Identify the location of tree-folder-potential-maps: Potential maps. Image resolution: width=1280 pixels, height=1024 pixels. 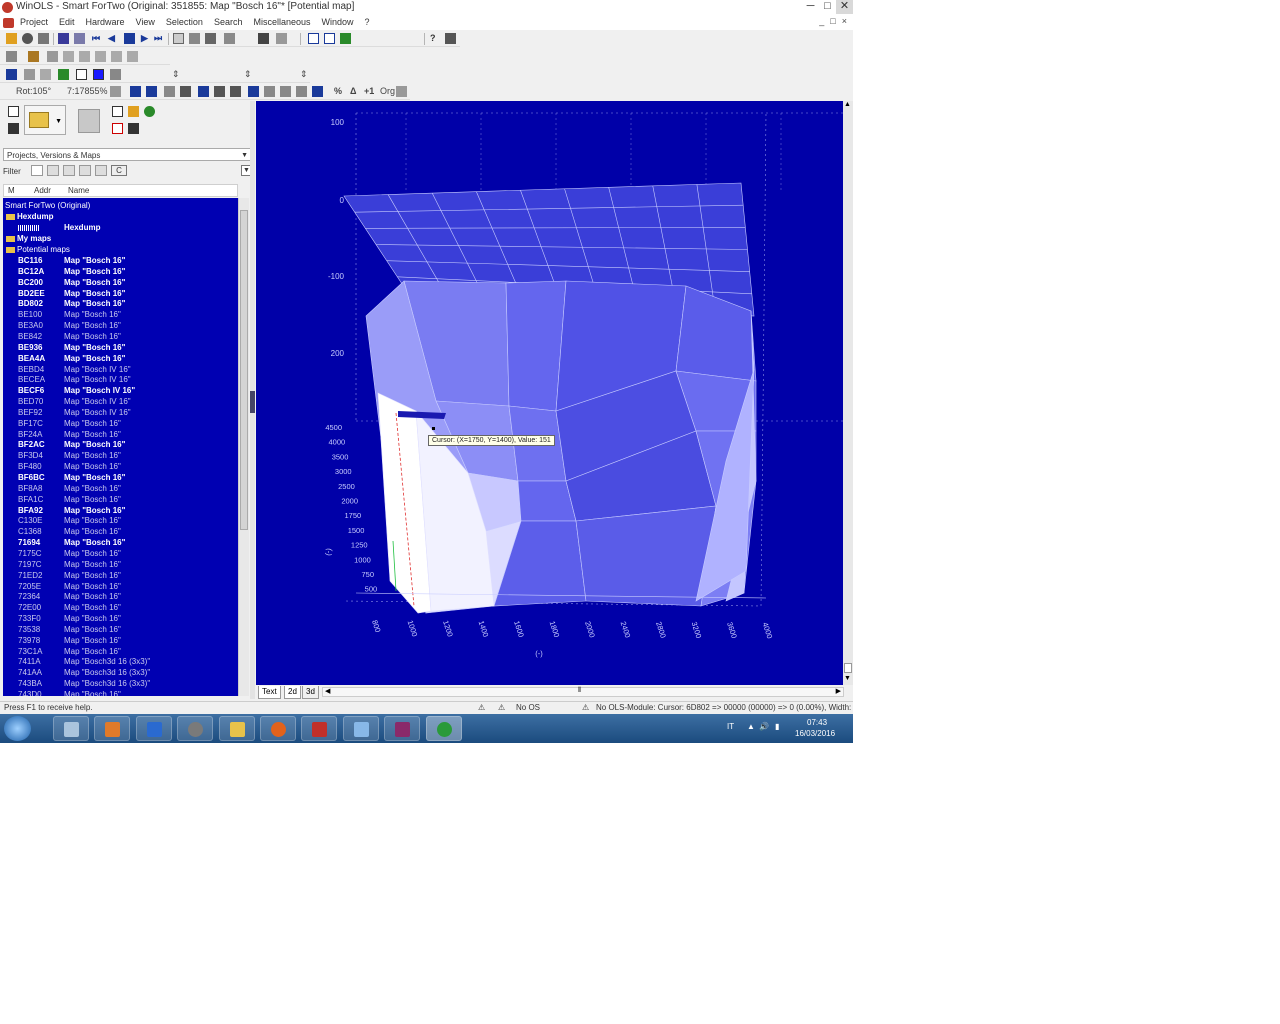
(38, 249).